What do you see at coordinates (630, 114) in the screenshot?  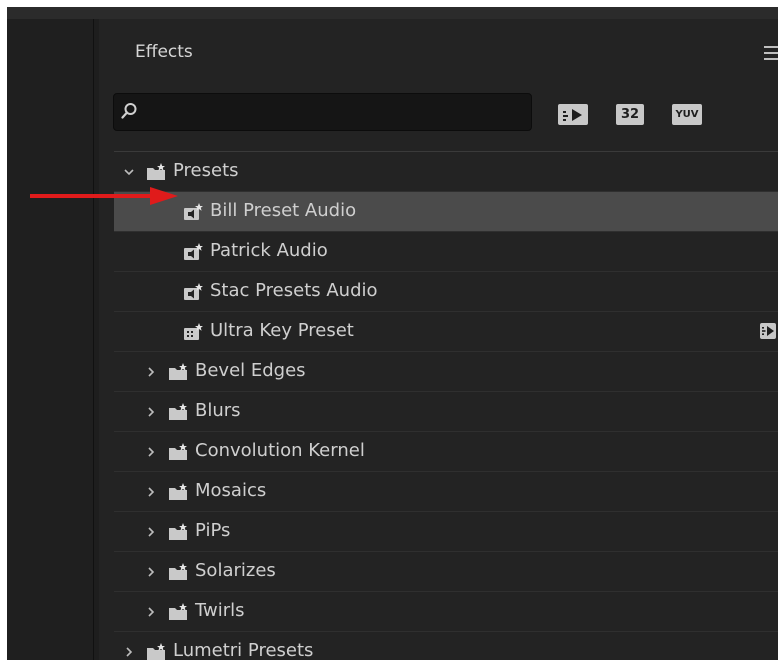 I see `32-bit-filter-button: 32` at bounding box center [630, 114].